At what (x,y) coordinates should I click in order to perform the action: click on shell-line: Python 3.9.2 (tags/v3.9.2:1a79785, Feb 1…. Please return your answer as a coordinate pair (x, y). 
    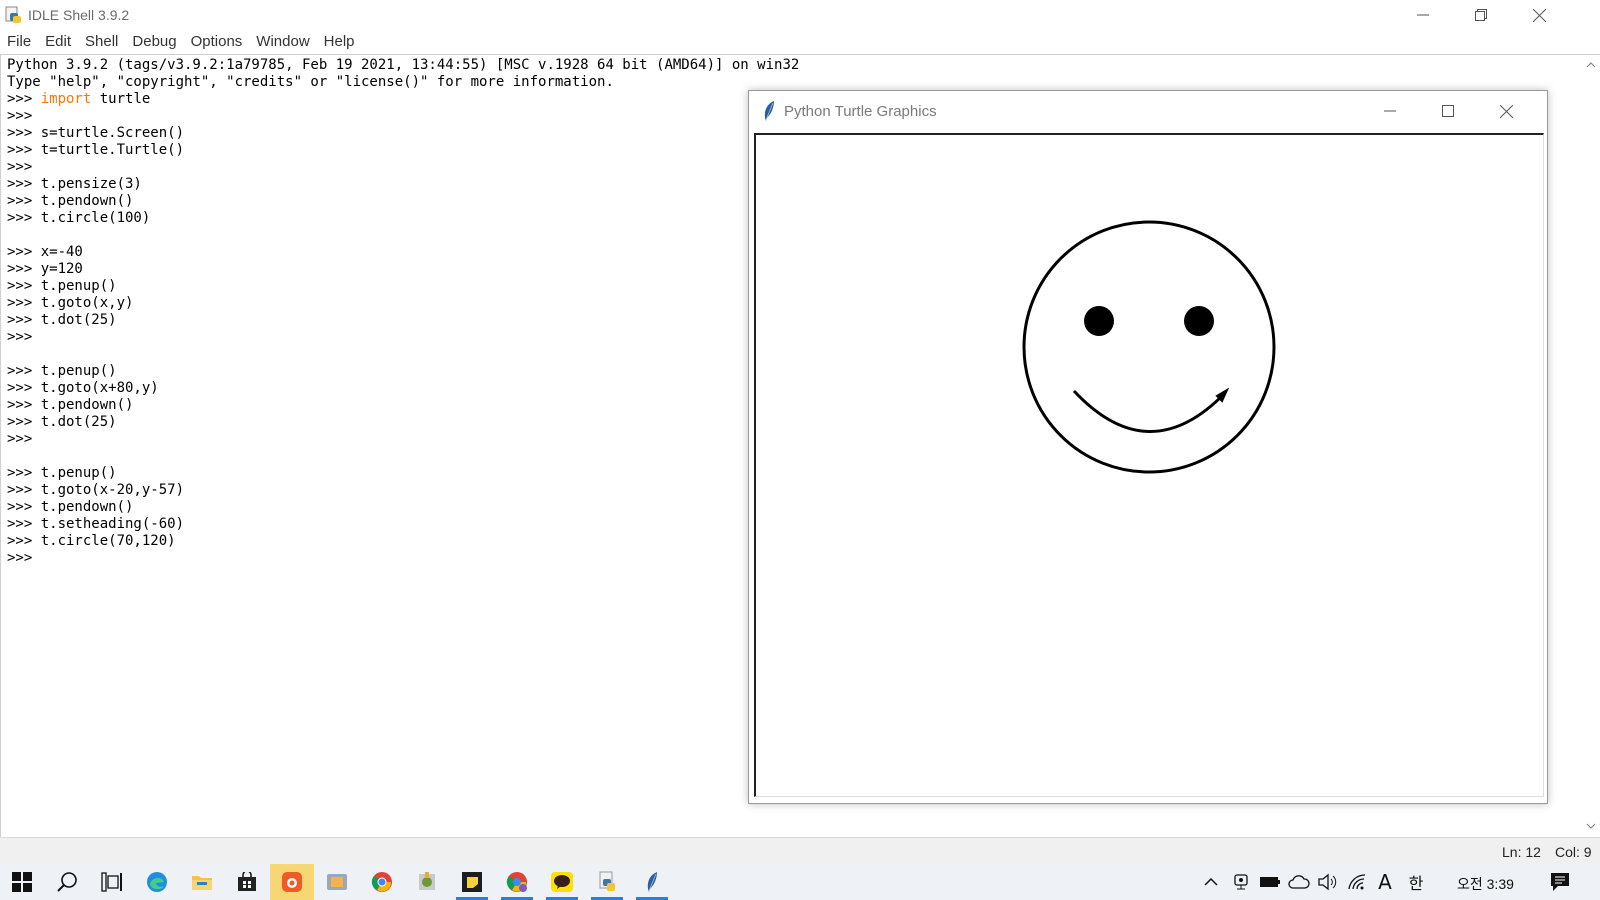
    Looking at the image, I should click on (403, 65).